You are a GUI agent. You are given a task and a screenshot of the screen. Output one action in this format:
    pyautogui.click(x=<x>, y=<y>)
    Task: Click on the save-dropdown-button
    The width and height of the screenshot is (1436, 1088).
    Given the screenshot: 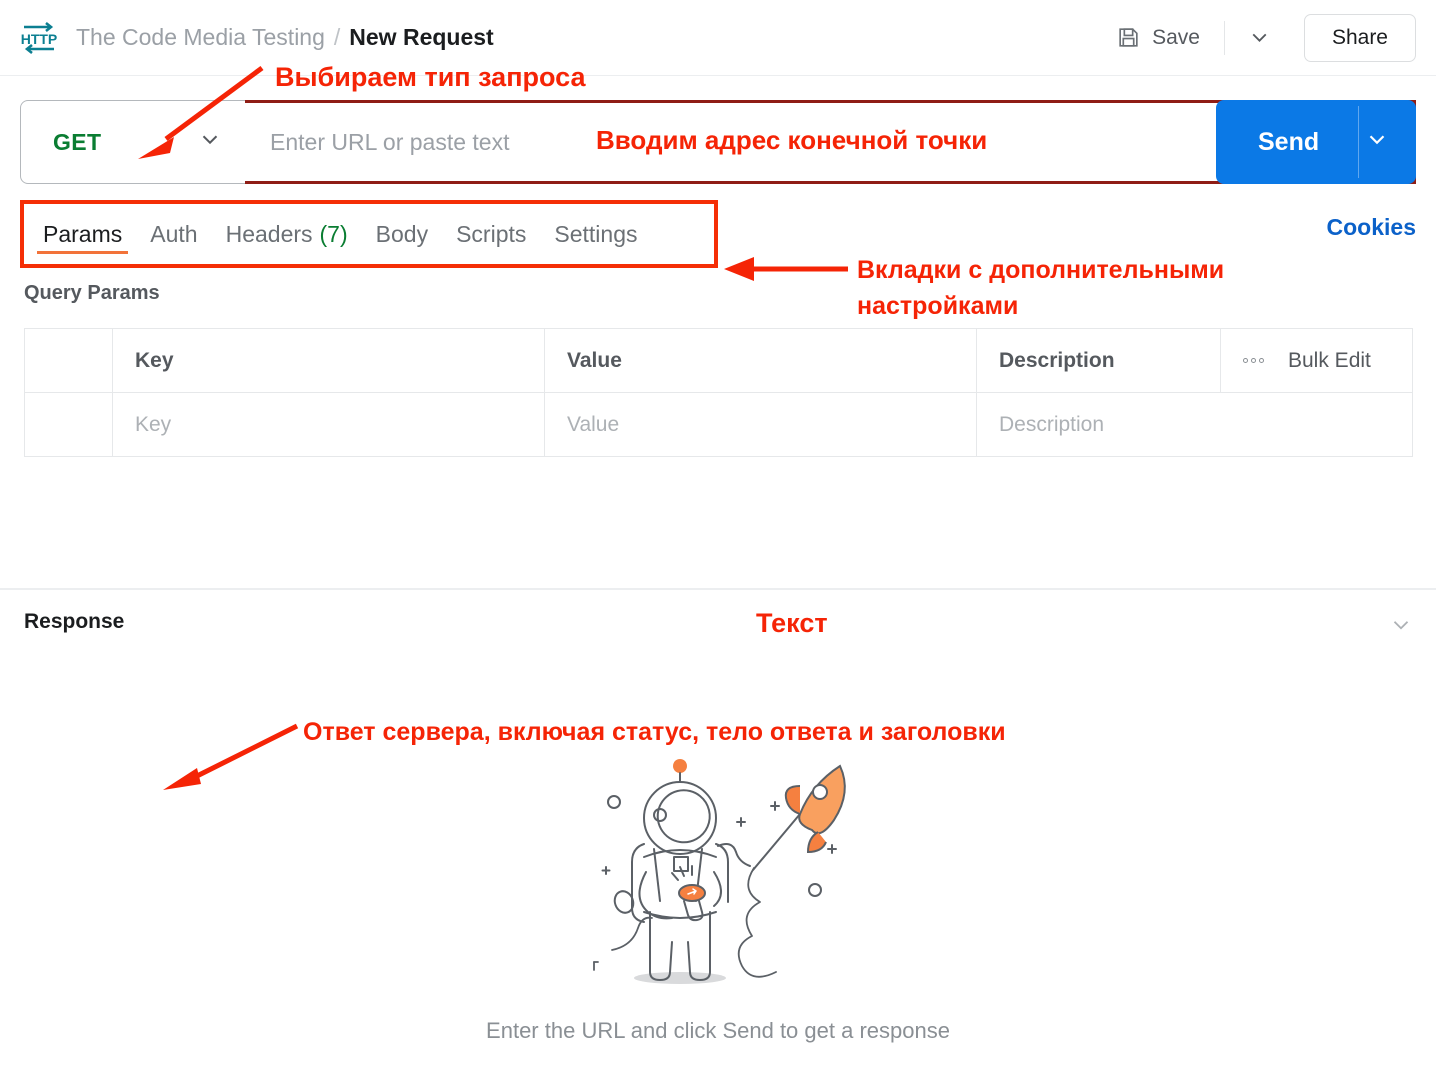 What is the action you would take?
    pyautogui.click(x=1259, y=37)
    